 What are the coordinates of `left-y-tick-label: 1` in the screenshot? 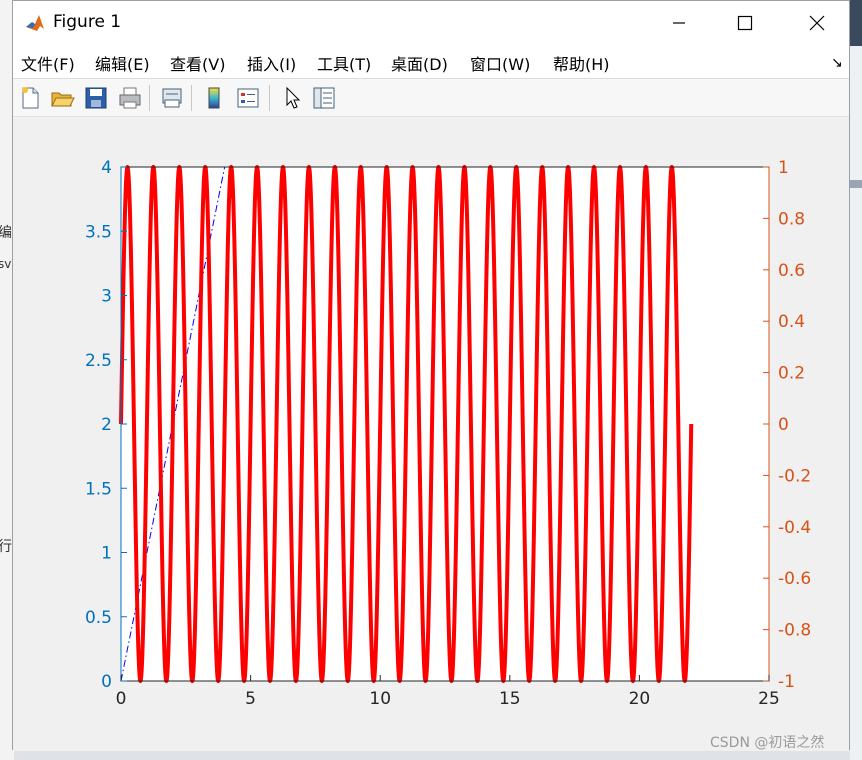 It's located at (106, 554).